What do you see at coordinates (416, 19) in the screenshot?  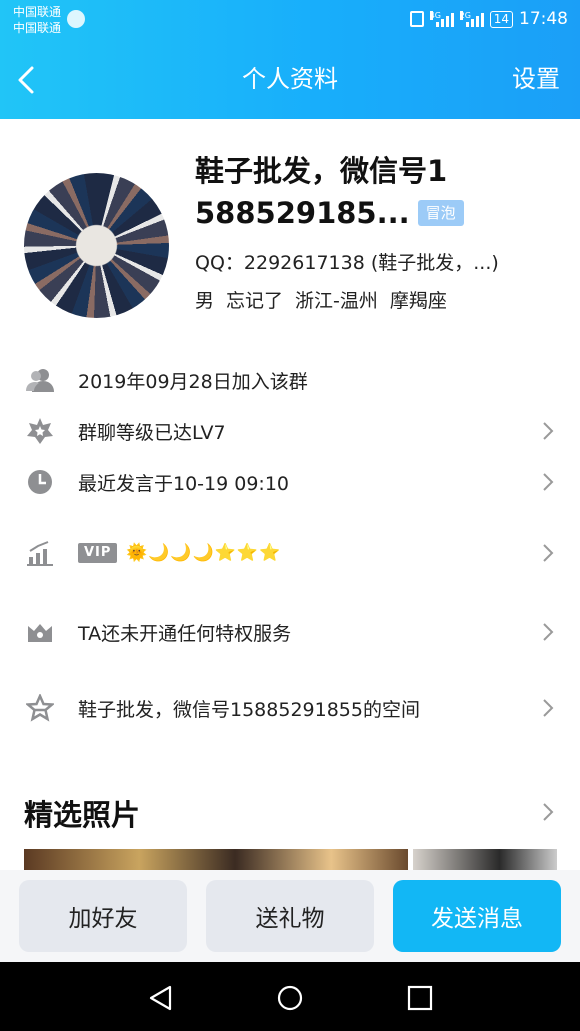 I see `vibrate-icon` at bounding box center [416, 19].